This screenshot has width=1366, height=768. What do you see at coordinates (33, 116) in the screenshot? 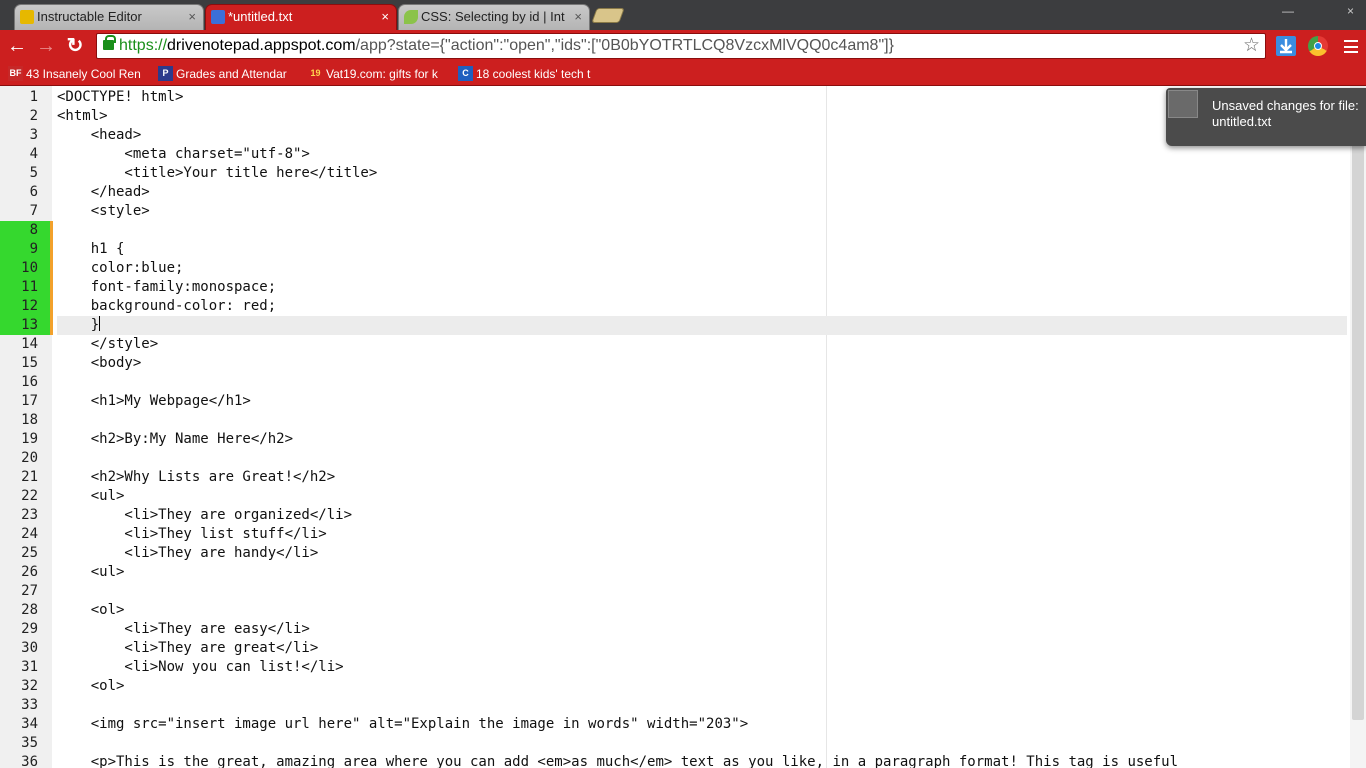
I see `line-number: 2` at bounding box center [33, 116].